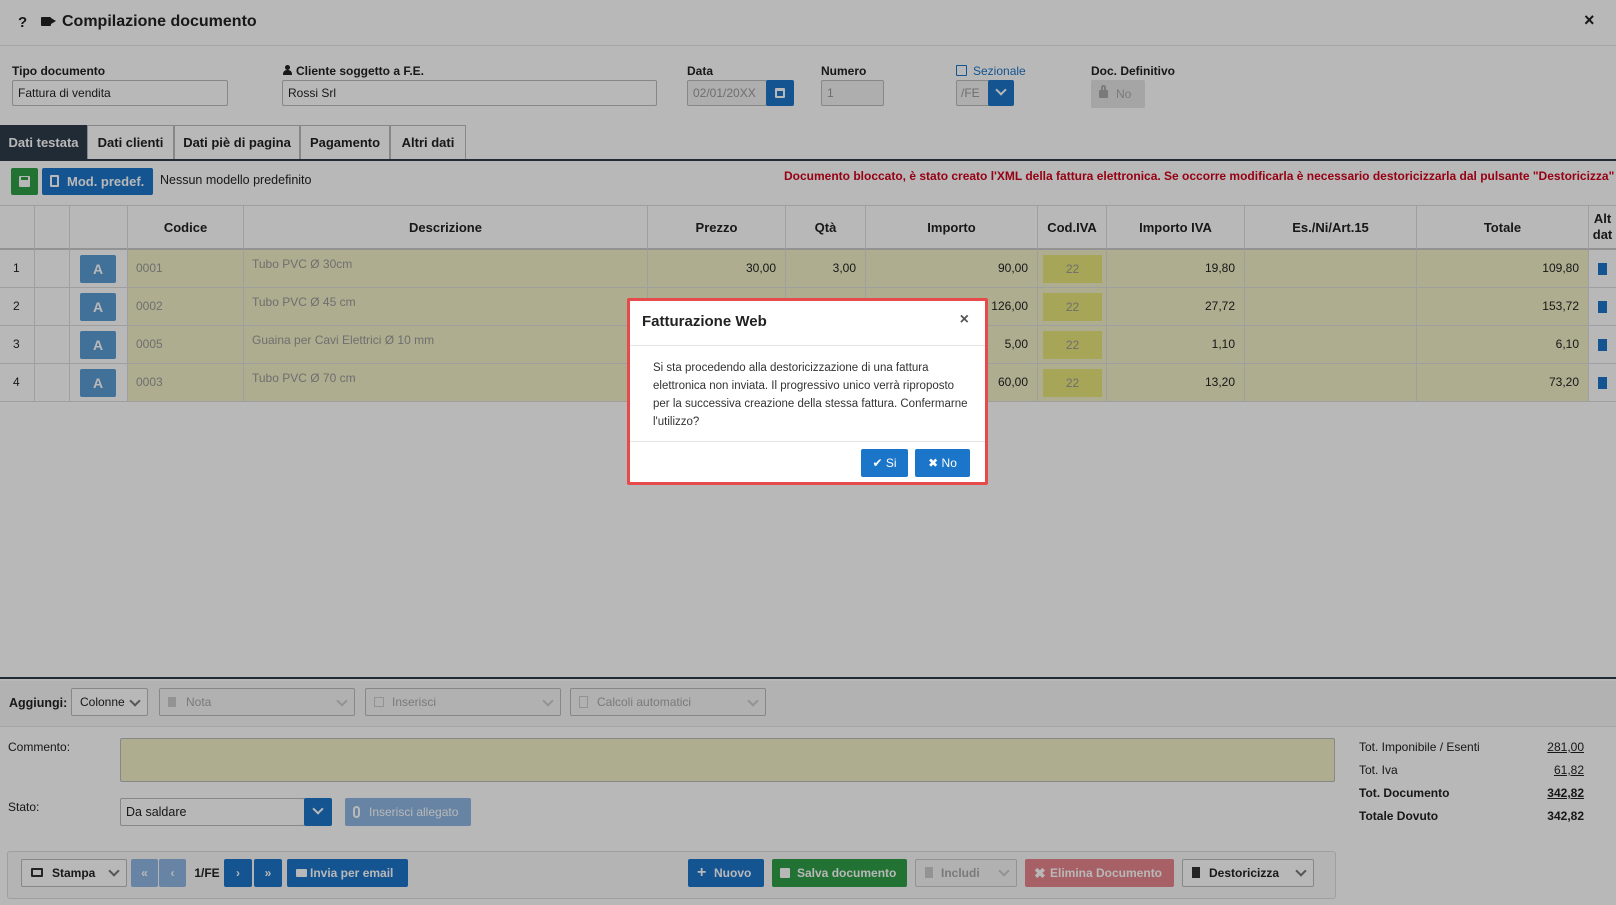 This screenshot has width=1616, height=905. What do you see at coordinates (877, 463) in the screenshot?
I see `check-icon: ✔` at bounding box center [877, 463].